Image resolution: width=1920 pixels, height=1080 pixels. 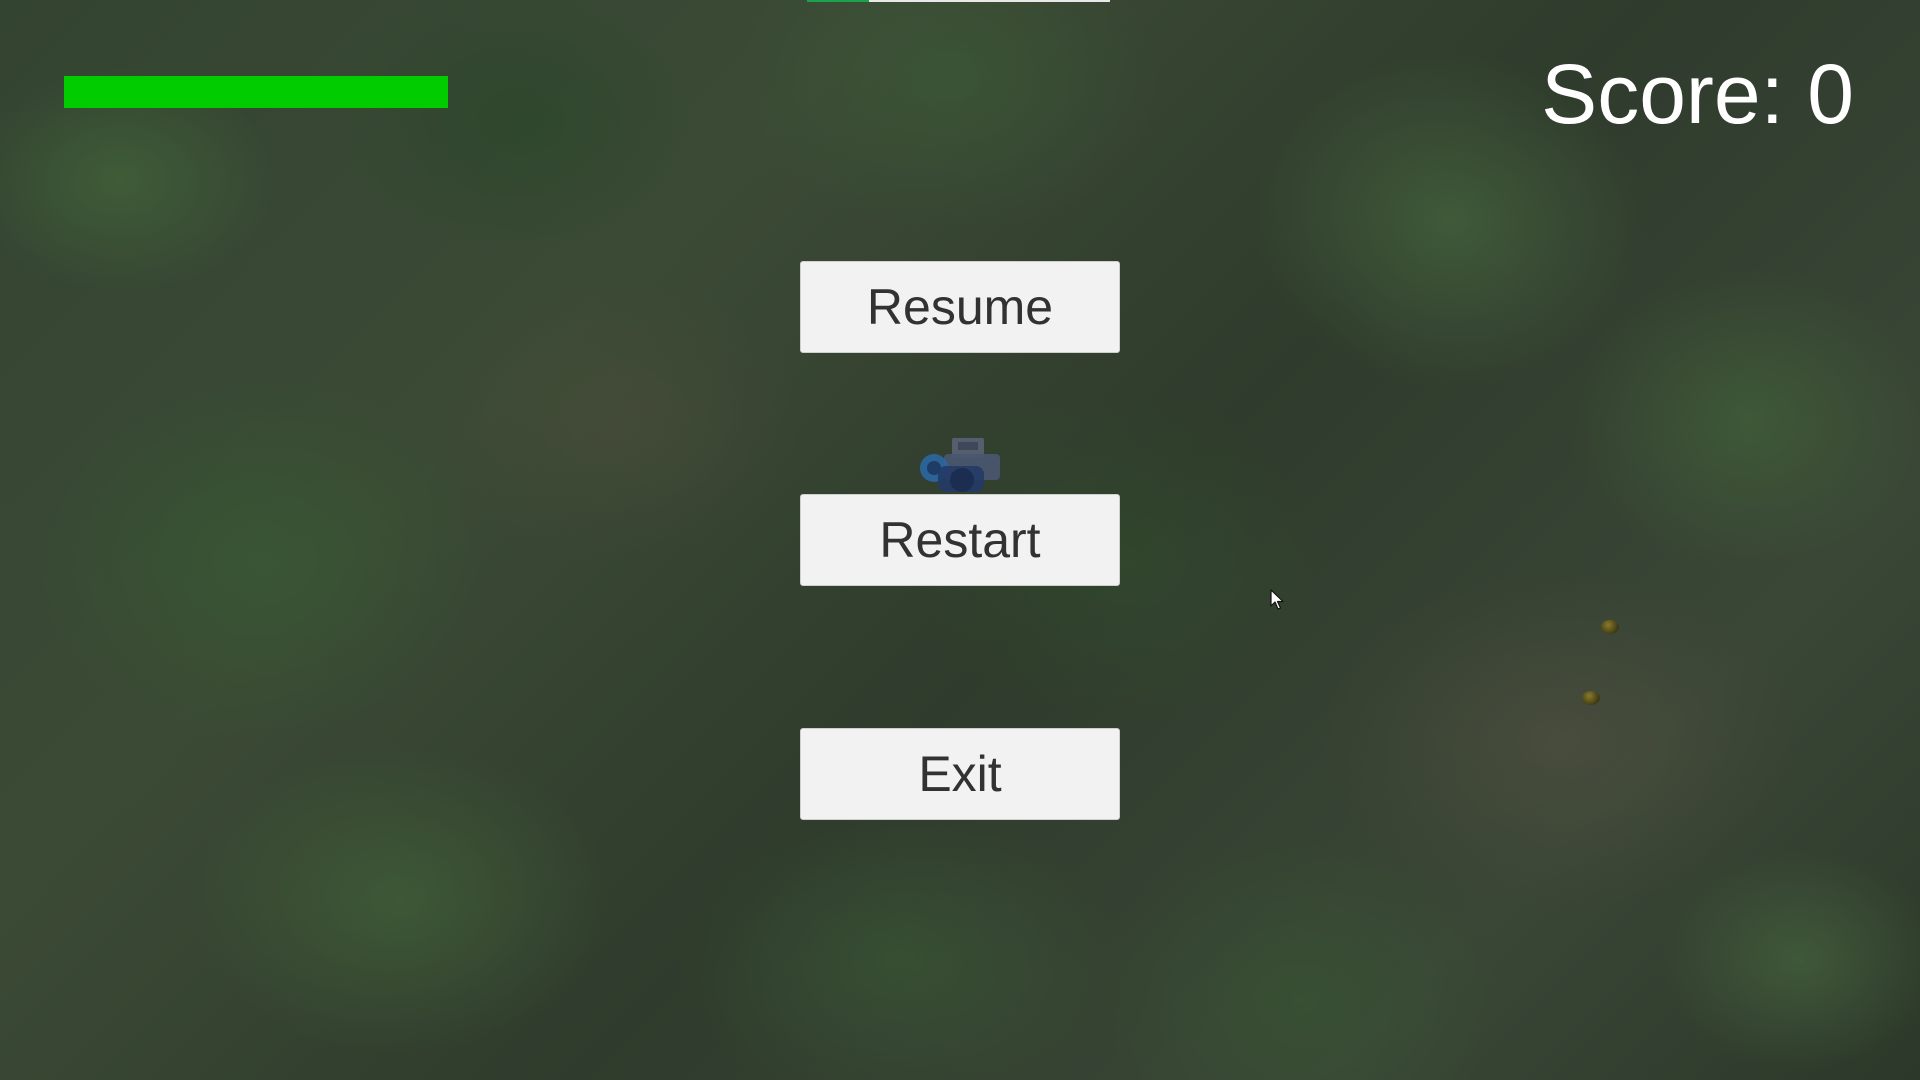 I want to click on restart-button: Restart, so click(x=960, y=540).